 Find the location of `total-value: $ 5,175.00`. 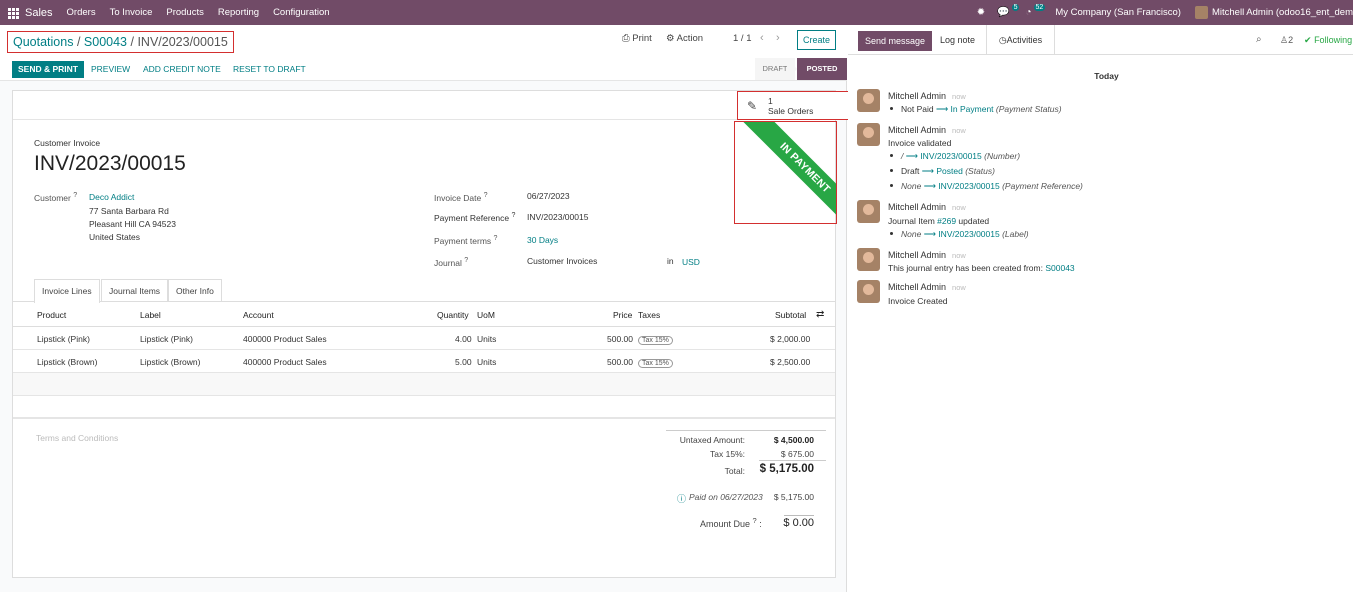

total-value: $ 5,175.00 is located at coordinates (786, 469).